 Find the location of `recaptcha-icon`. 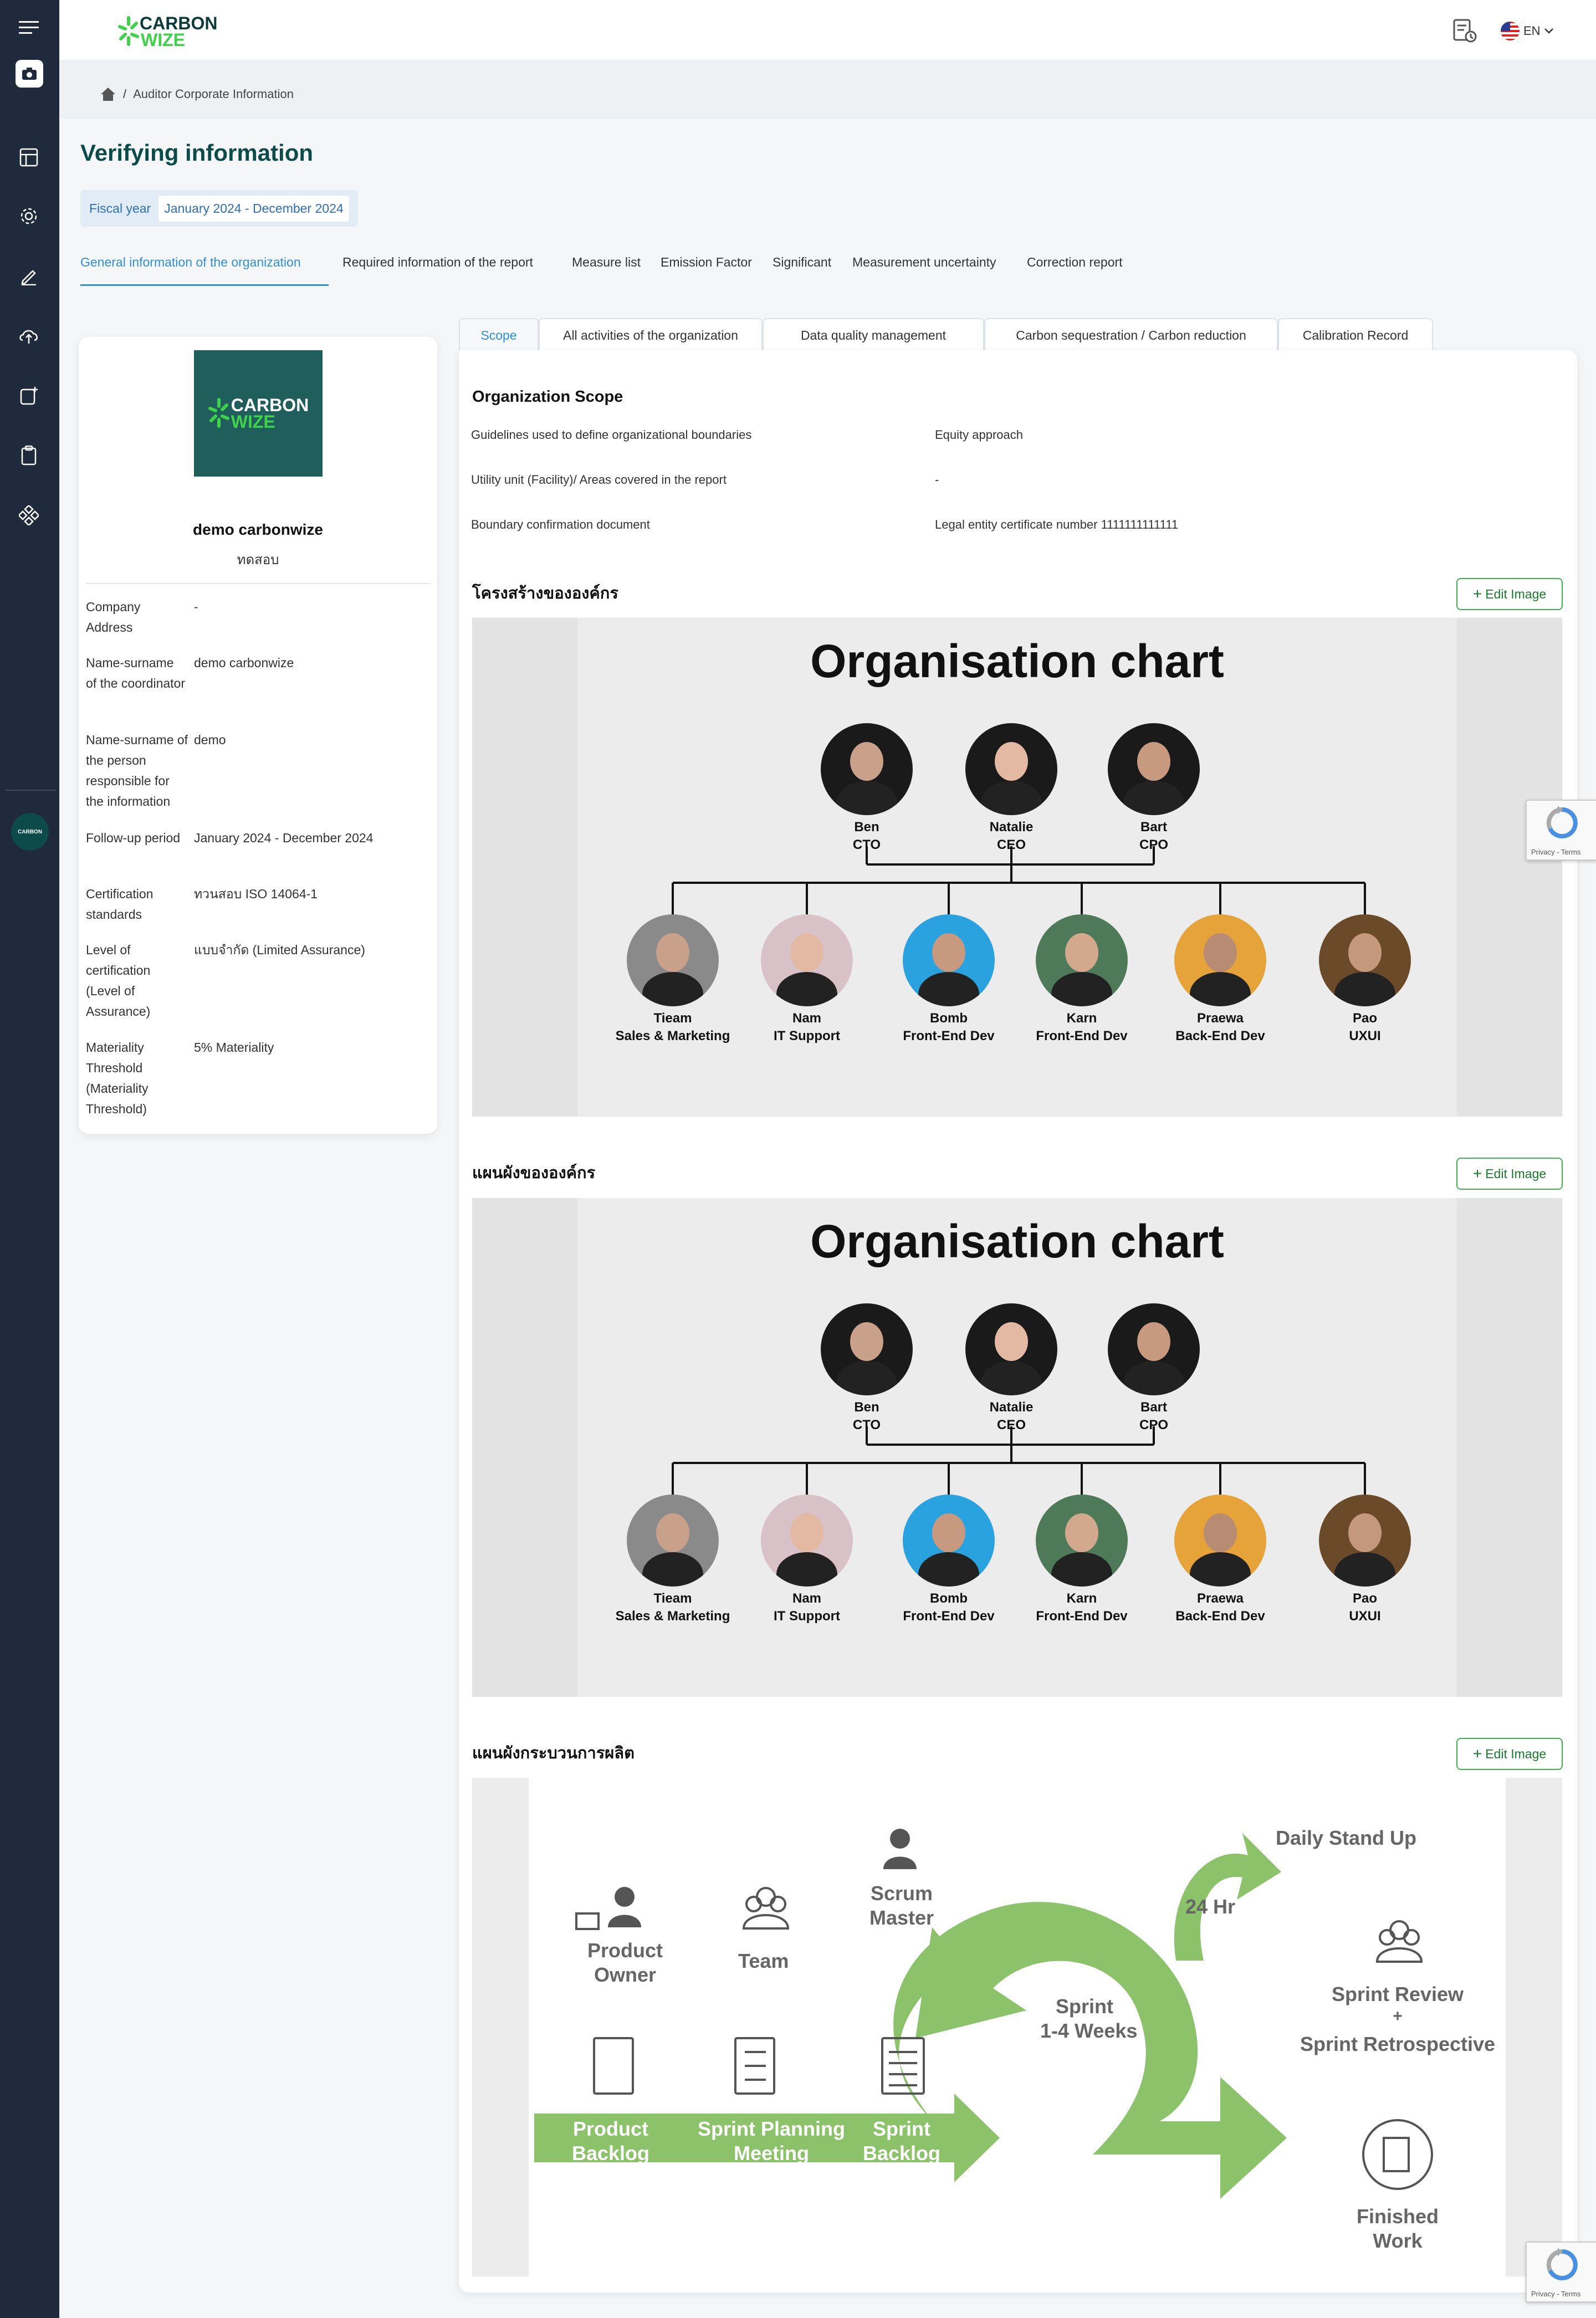

recaptcha-icon is located at coordinates (1562, 2264).